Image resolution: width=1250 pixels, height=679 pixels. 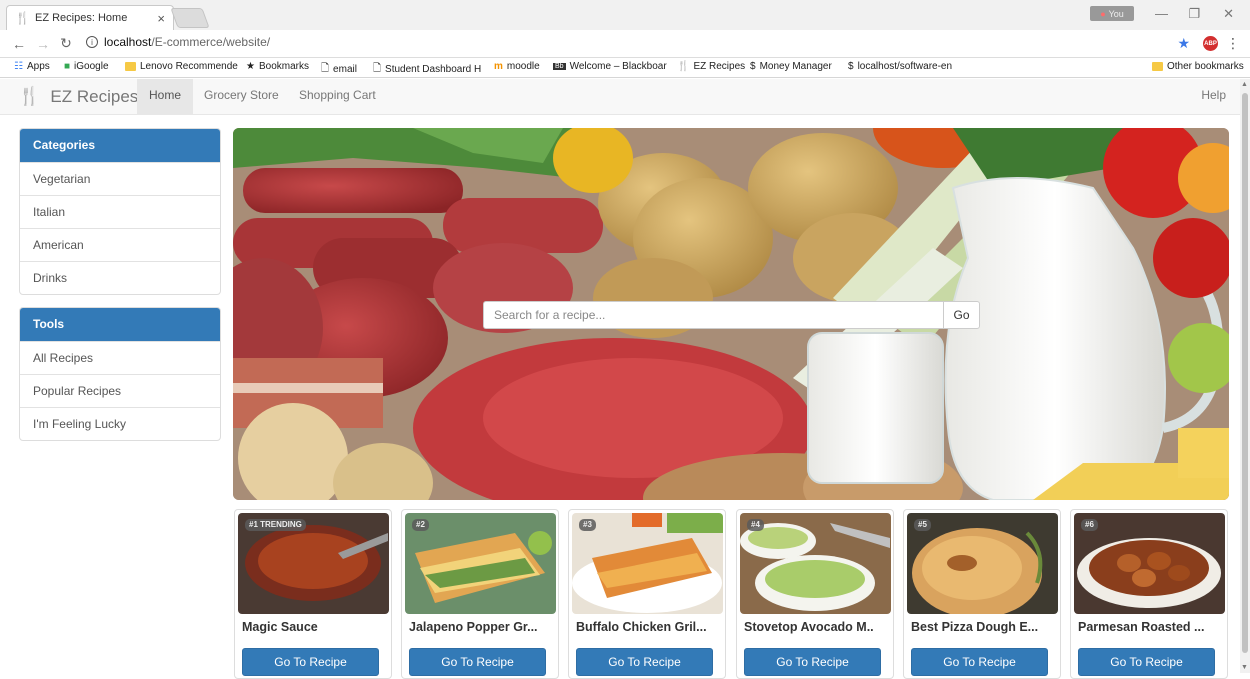 What do you see at coordinates (283, 66) in the screenshot?
I see `bookmark-label: Bookmarks` at bounding box center [283, 66].